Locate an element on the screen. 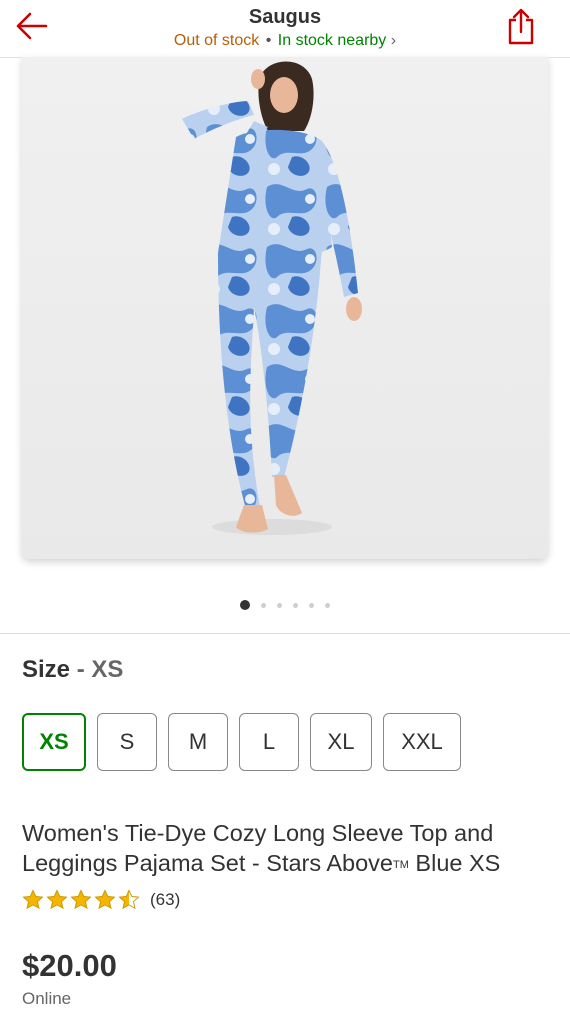 The width and height of the screenshot is (570, 1024). trademark: TM is located at coordinates (401, 864).